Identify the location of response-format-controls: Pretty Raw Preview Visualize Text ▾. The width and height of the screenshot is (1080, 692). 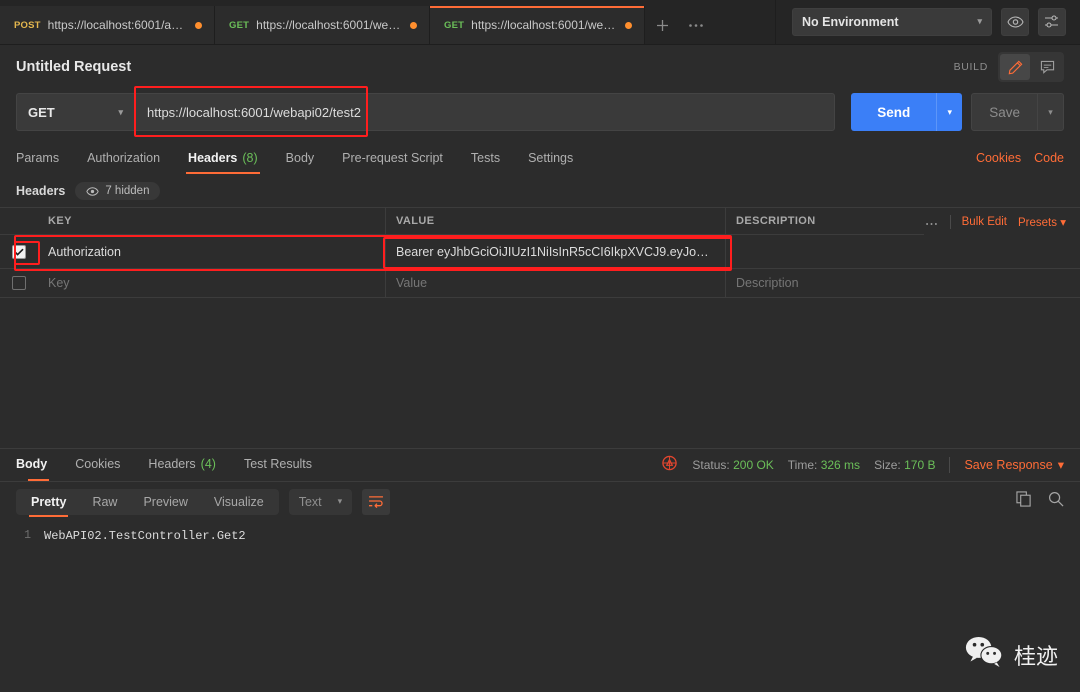
(203, 502).